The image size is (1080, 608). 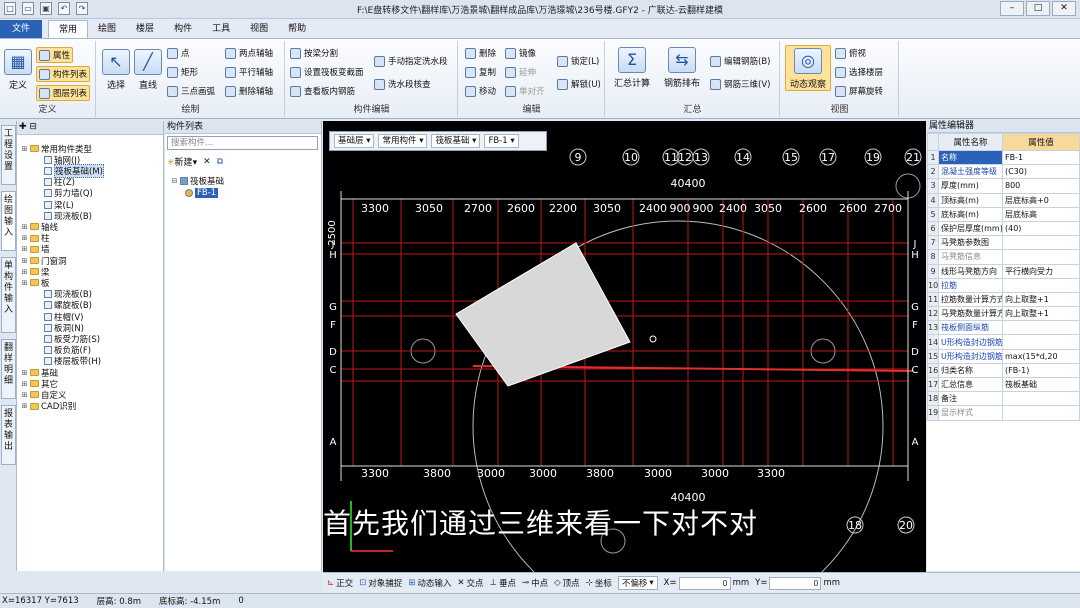 I want to click on tree-item: 现浇板(B), so click(x=63, y=294).